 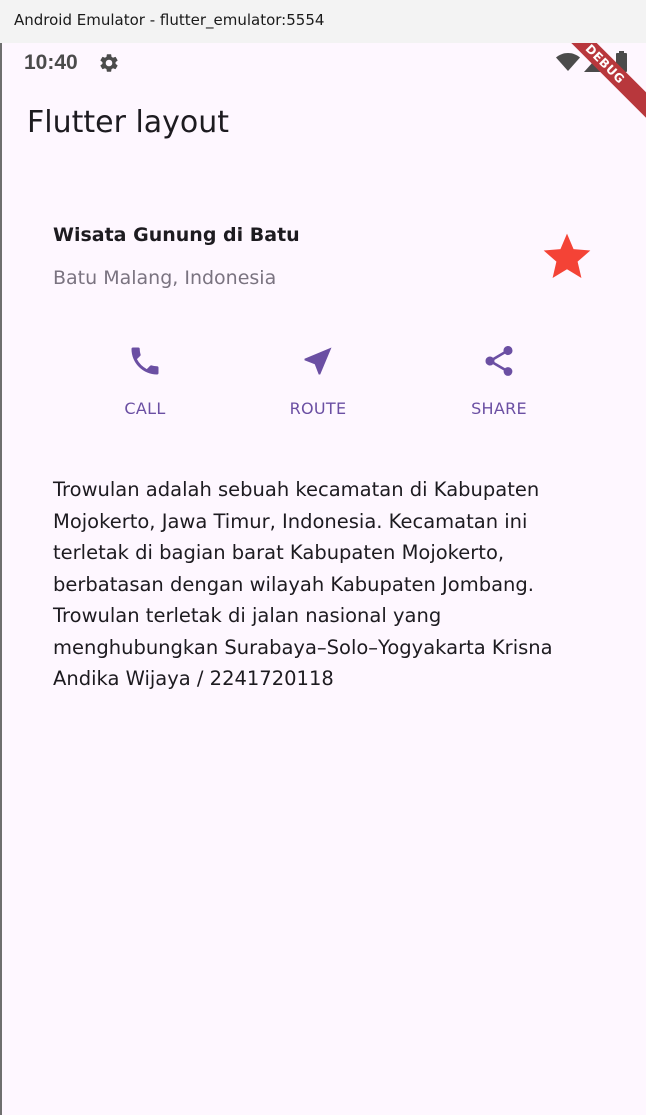 I want to click on page-title: Flutter layout, so click(x=128, y=122).